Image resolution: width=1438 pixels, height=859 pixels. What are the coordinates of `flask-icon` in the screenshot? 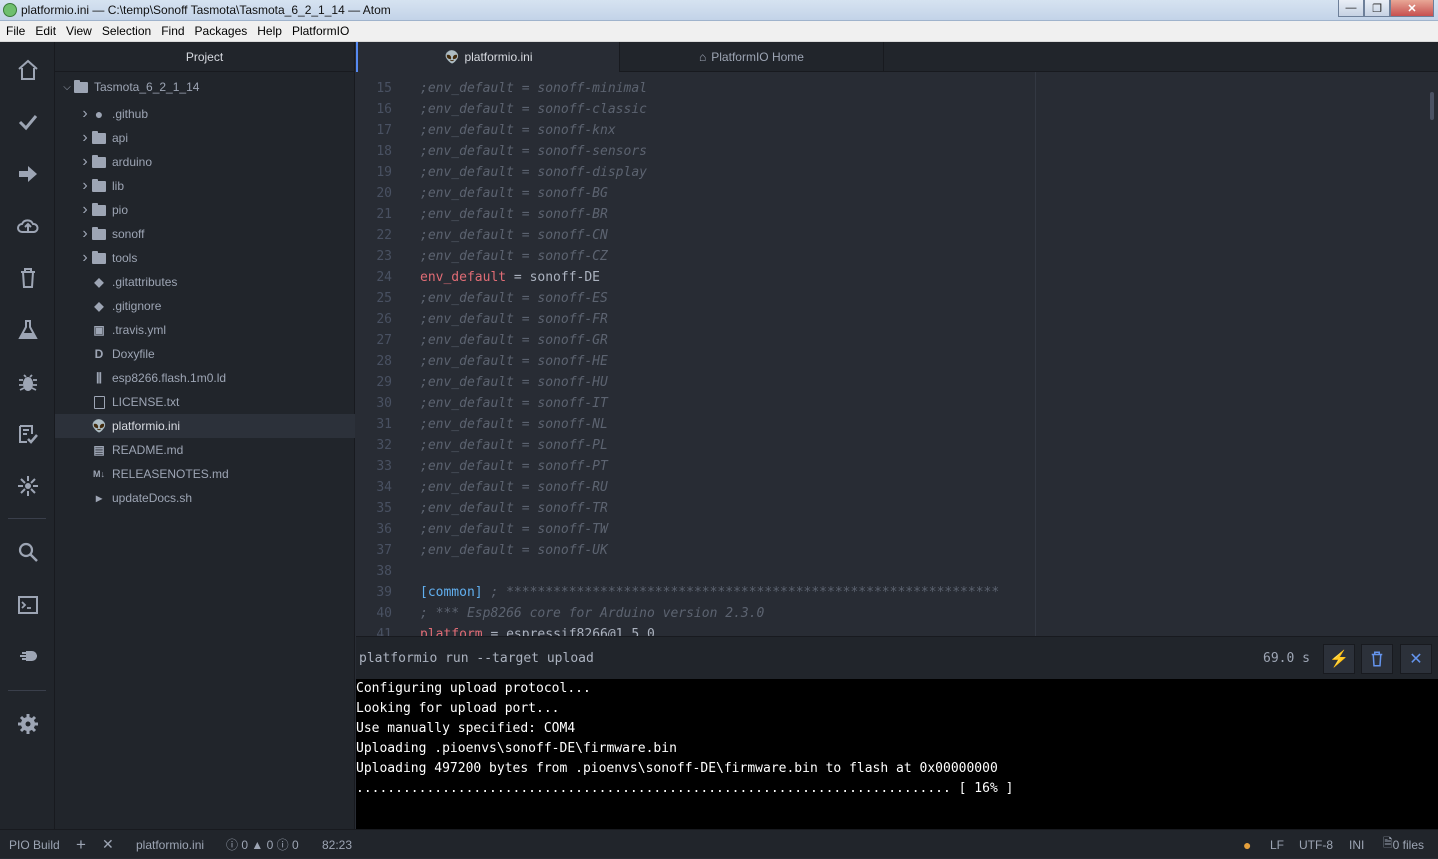 It's located at (27, 330).